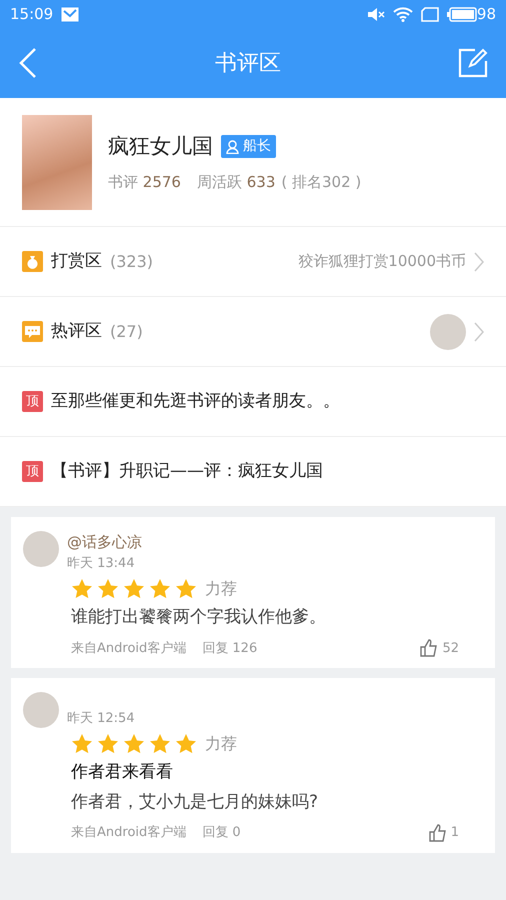  What do you see at coordinates (253, 332) in the screenshot?
I see `section-row: 热评区 (27)` at bounding box center [253, 332].